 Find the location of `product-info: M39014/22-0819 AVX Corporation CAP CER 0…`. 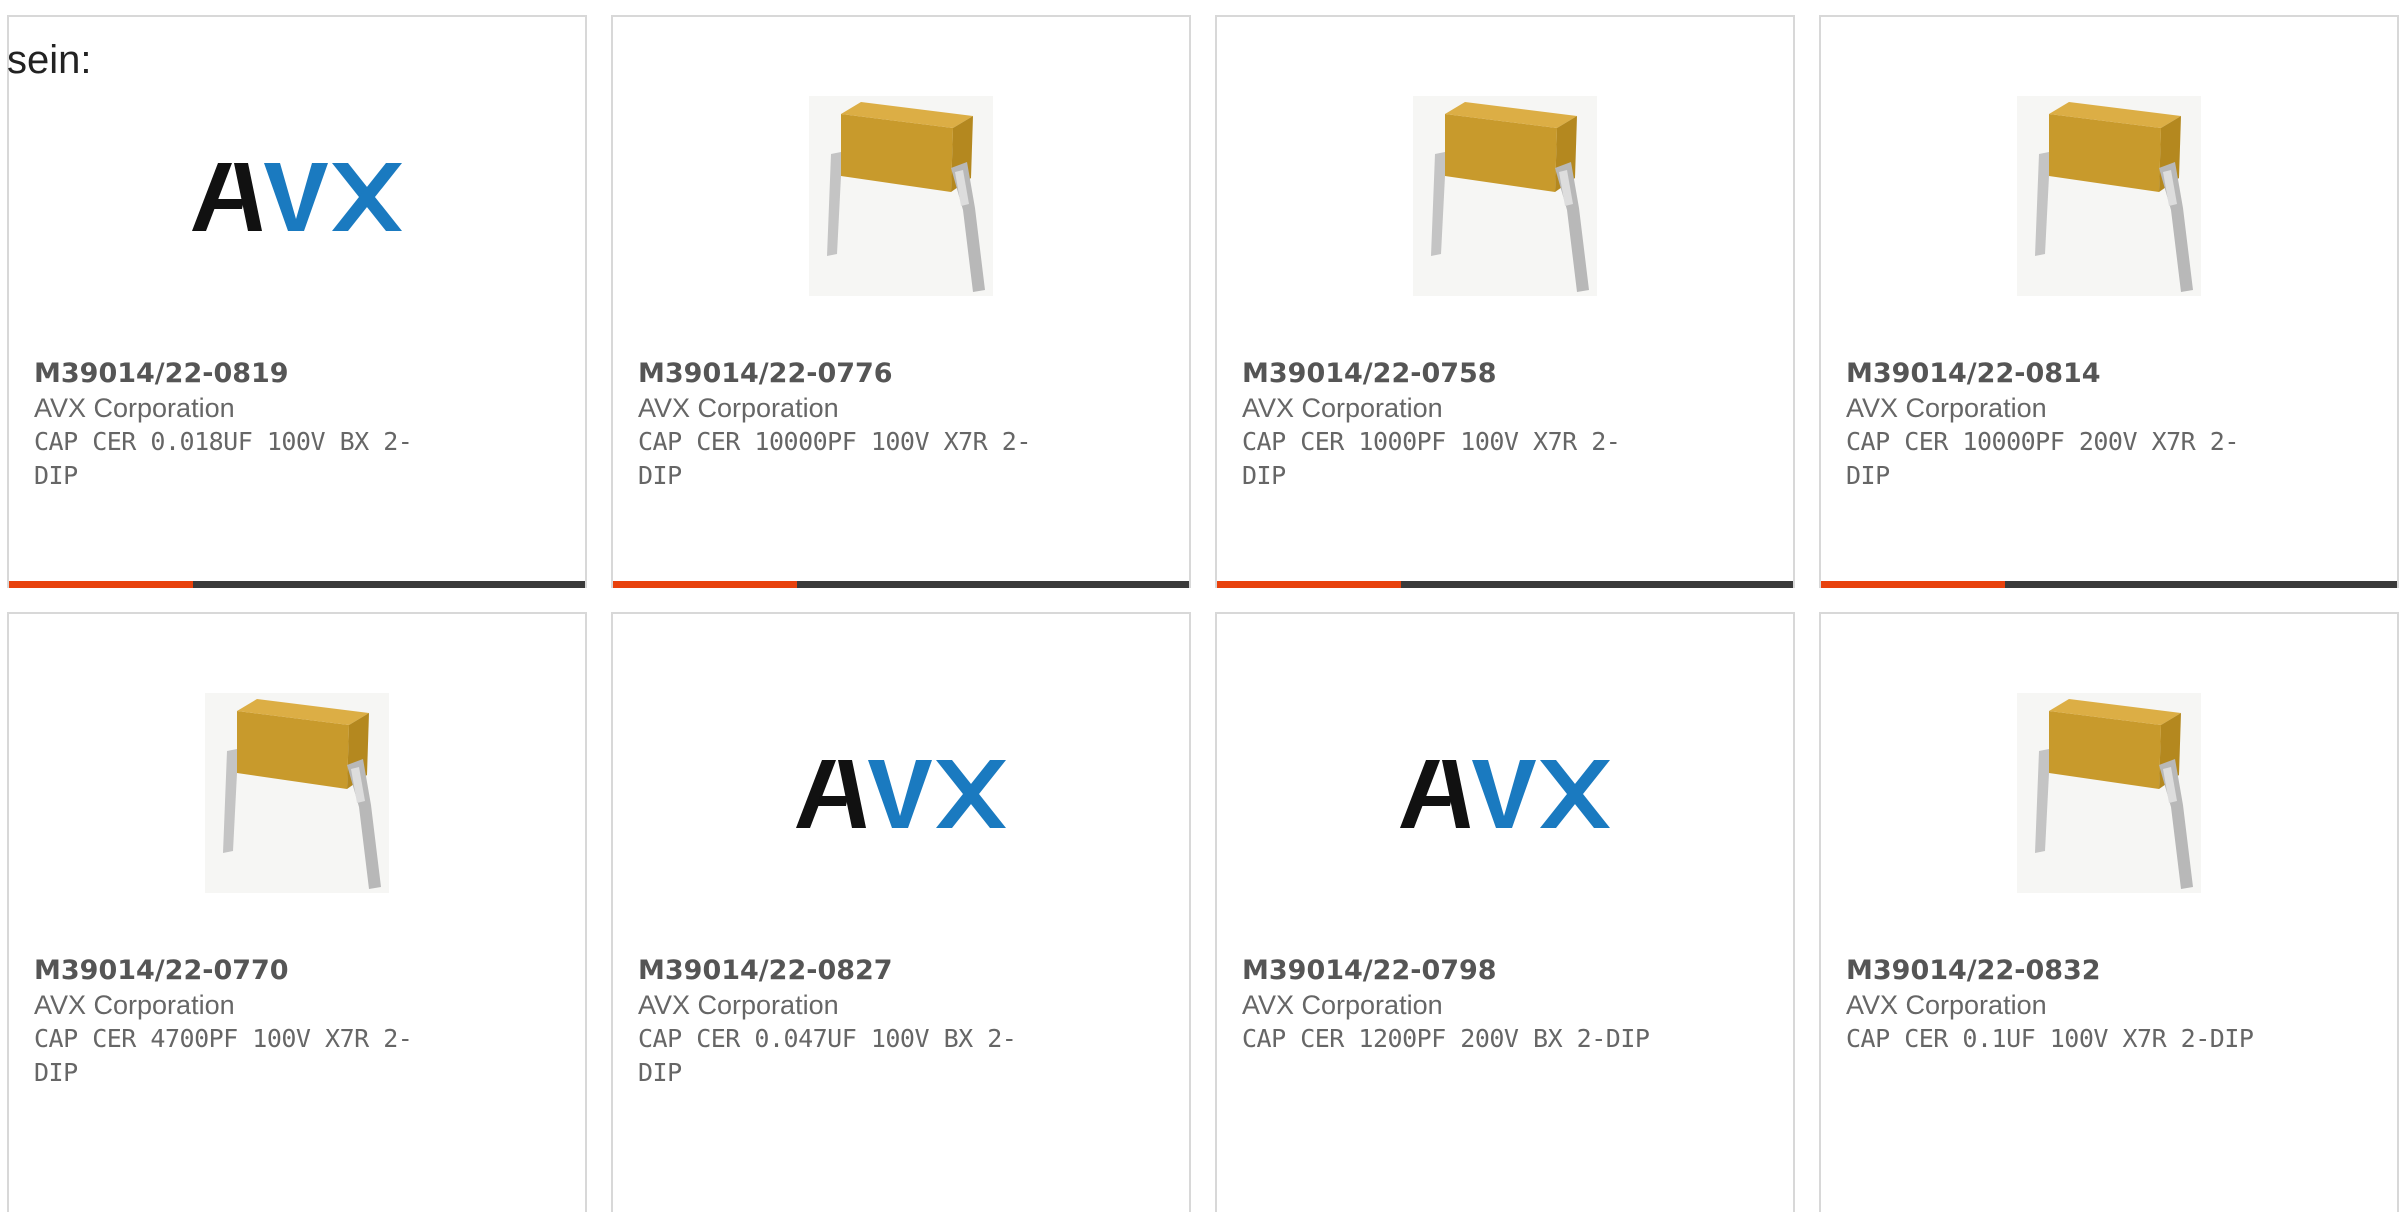

product-info: M39014/22-0819 AVX Corporation CAP CER 0… is located at coordinates (244, 425).